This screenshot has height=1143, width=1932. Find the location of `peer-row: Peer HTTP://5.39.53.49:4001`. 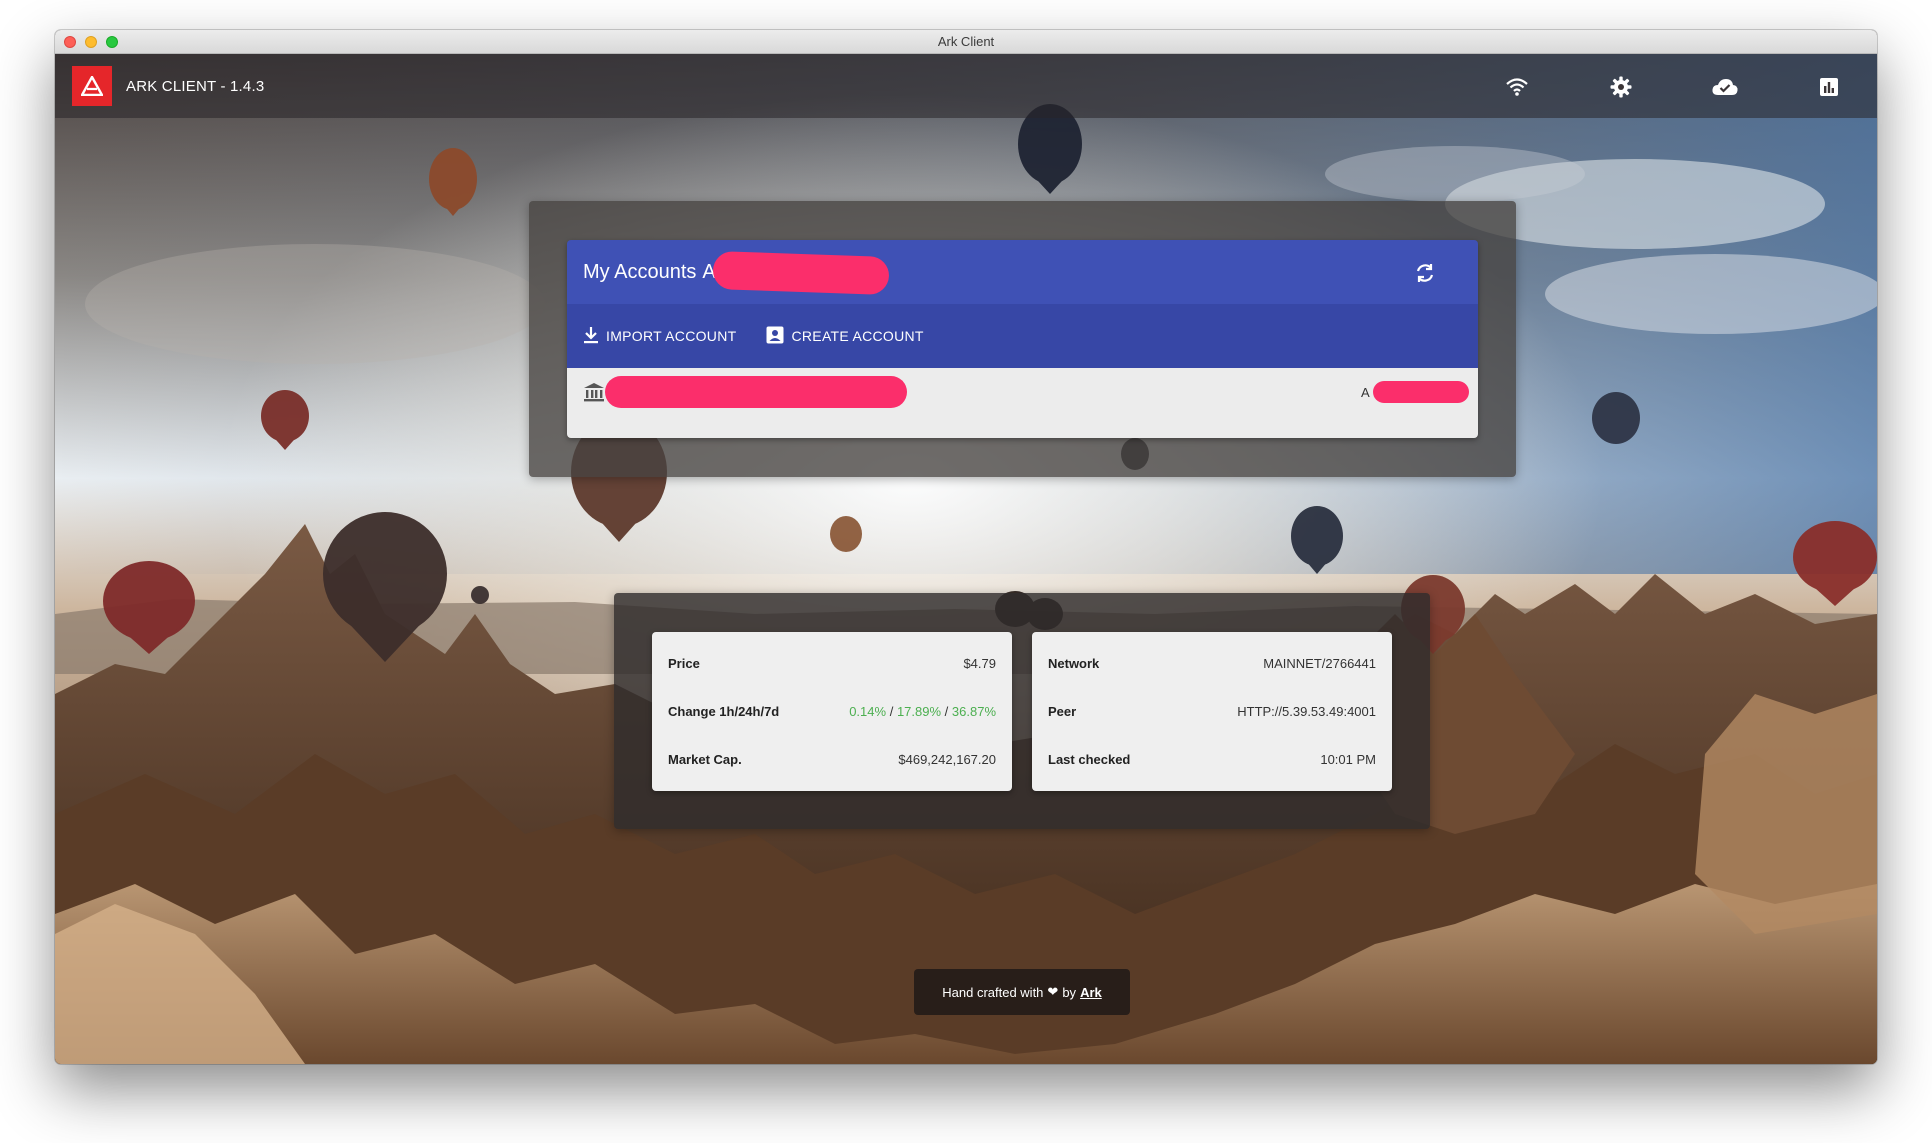

peer-row: Peer HTTP://5.39.53.49:4001 is located at coordinates (1212, 711).